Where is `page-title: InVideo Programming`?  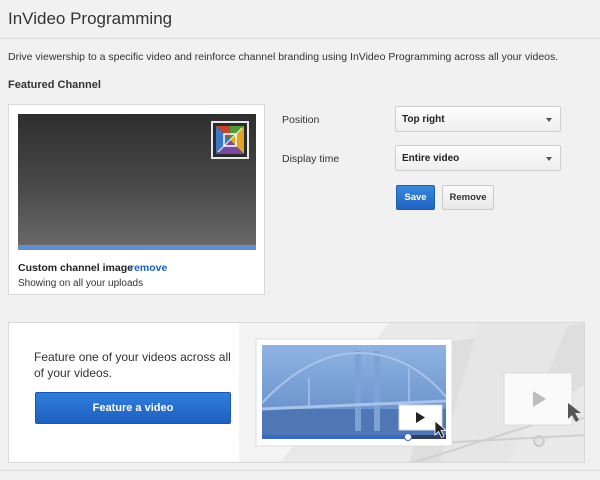
page-title: InVideo Programming is located at coordinates (90, 18).